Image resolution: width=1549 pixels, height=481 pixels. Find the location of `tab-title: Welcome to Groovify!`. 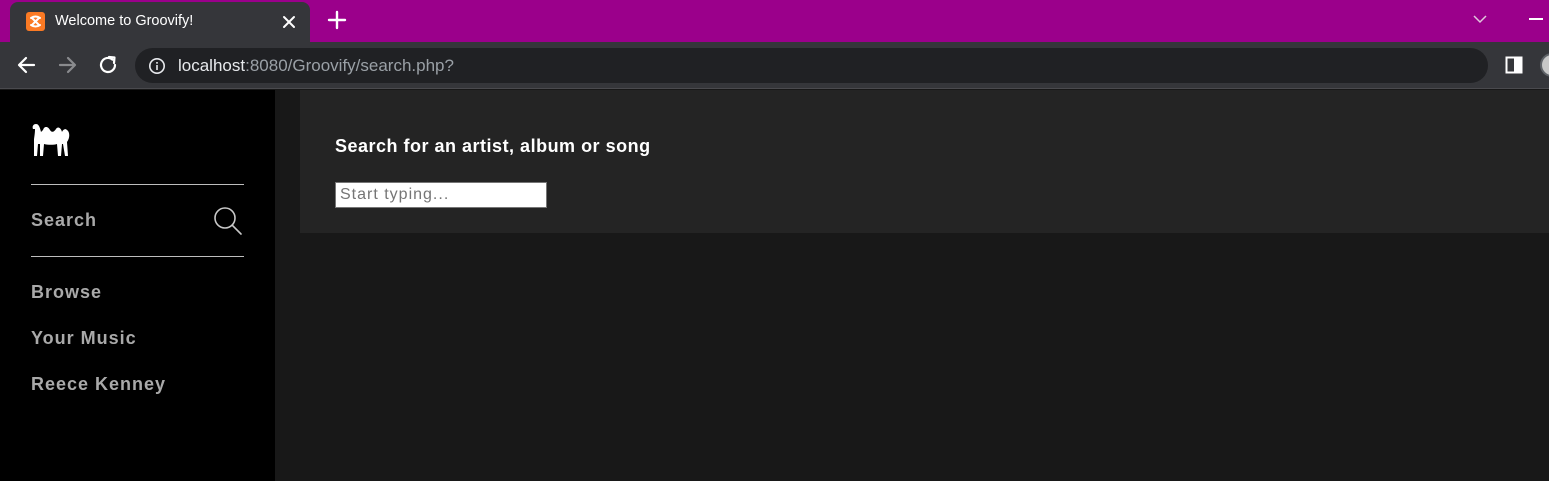

tab-title: Welcome to Groovify! is located at coordinates (124, 21).